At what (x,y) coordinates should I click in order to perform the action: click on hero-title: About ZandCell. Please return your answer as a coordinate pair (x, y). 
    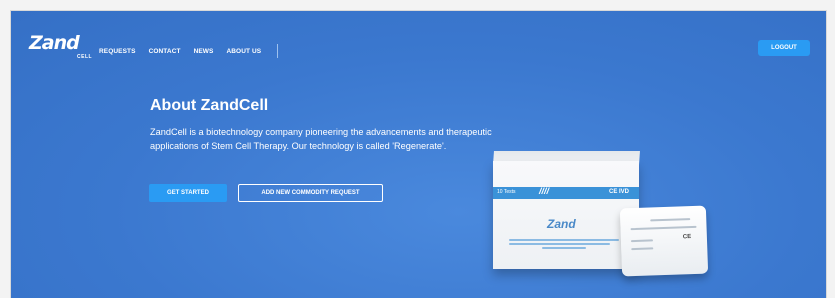
    Looking at the image, I should click on (209, 105).